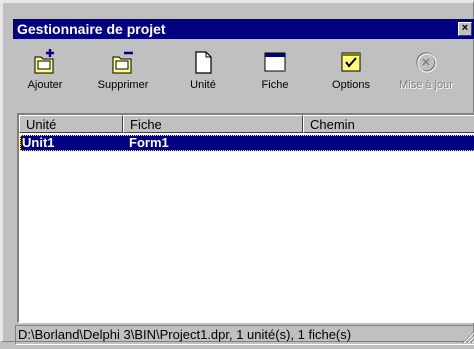  I want to click on add-button: Ajouter, so click(45, 75).